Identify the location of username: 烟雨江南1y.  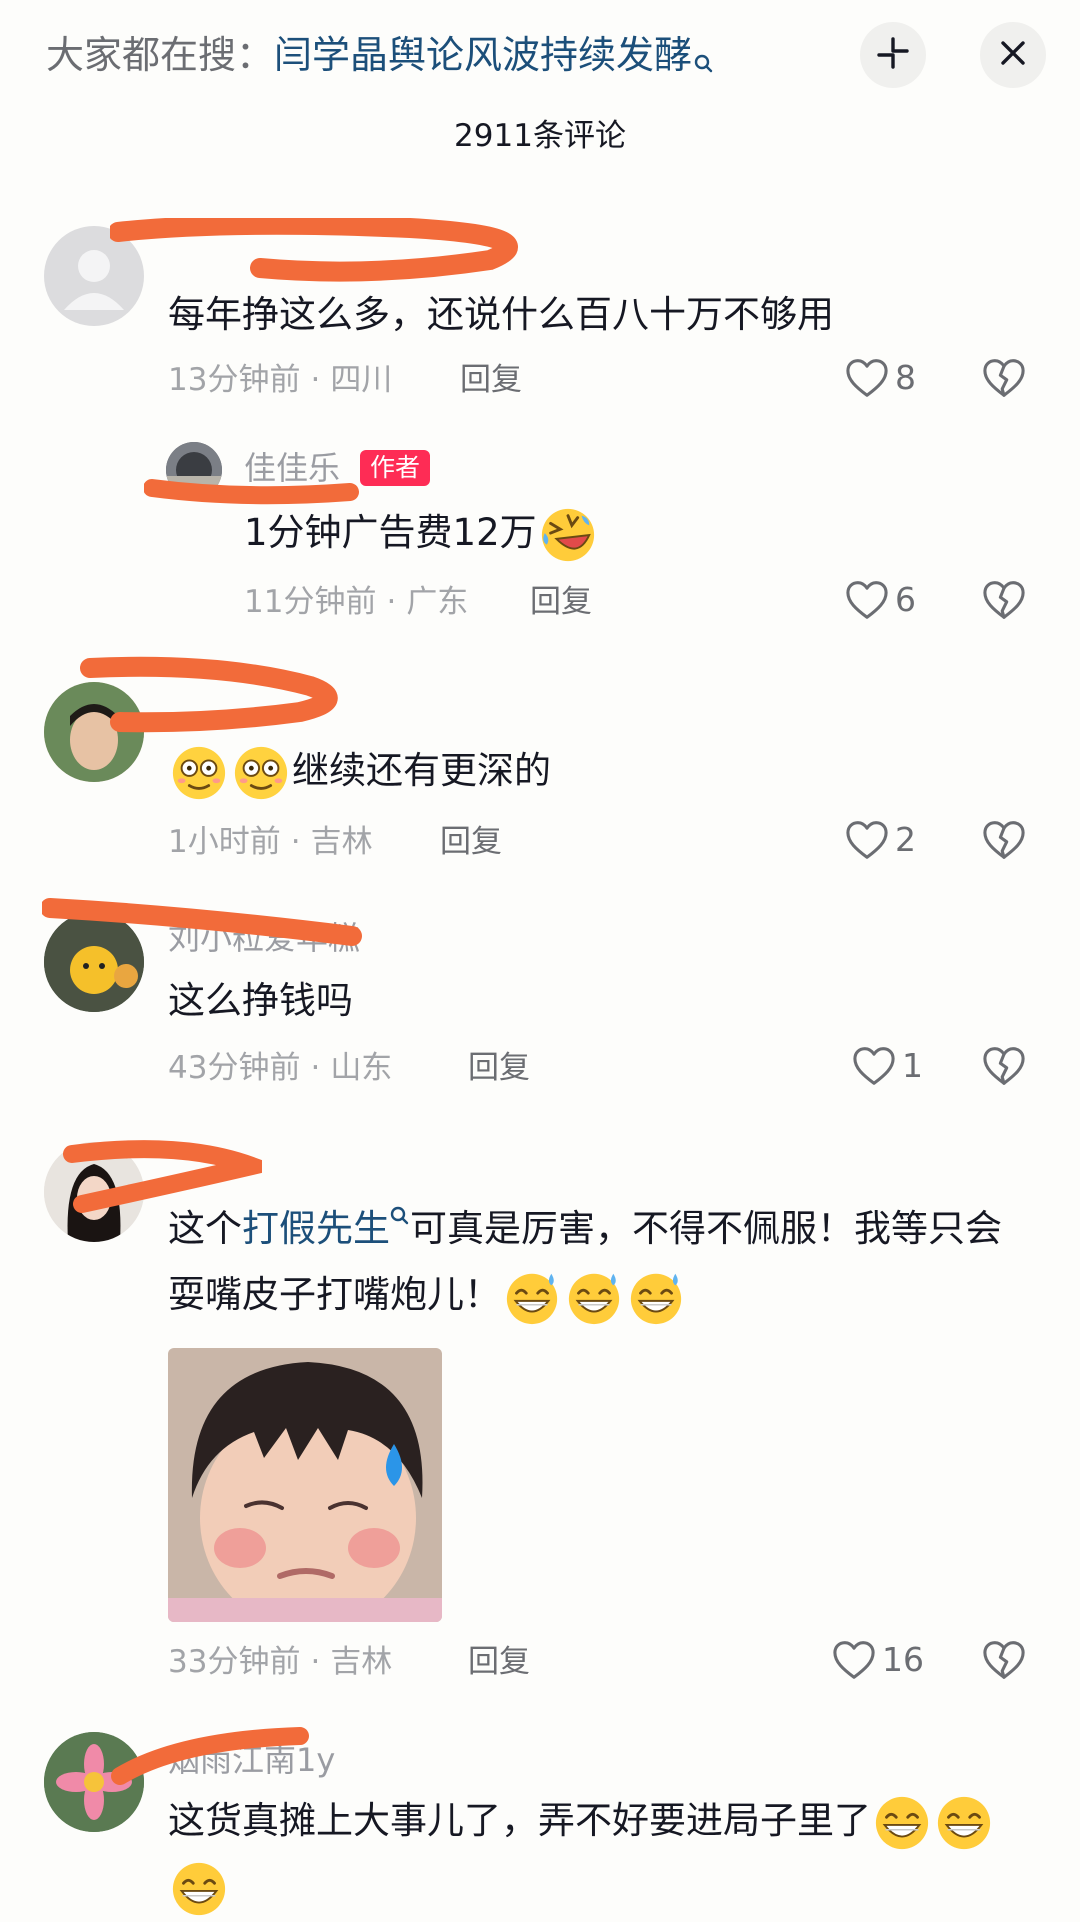
(251, 1760).